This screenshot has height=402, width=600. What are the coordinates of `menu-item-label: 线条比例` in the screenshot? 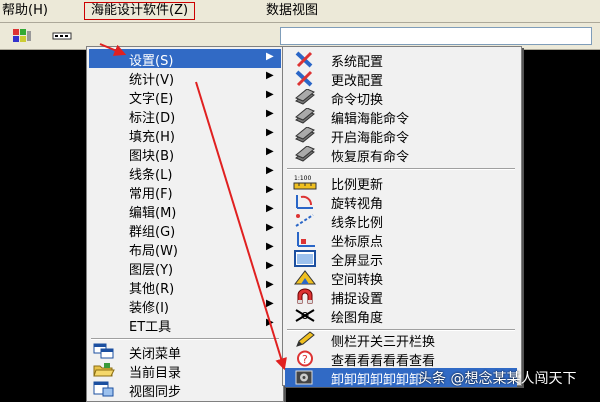 It's located at (357, 223).